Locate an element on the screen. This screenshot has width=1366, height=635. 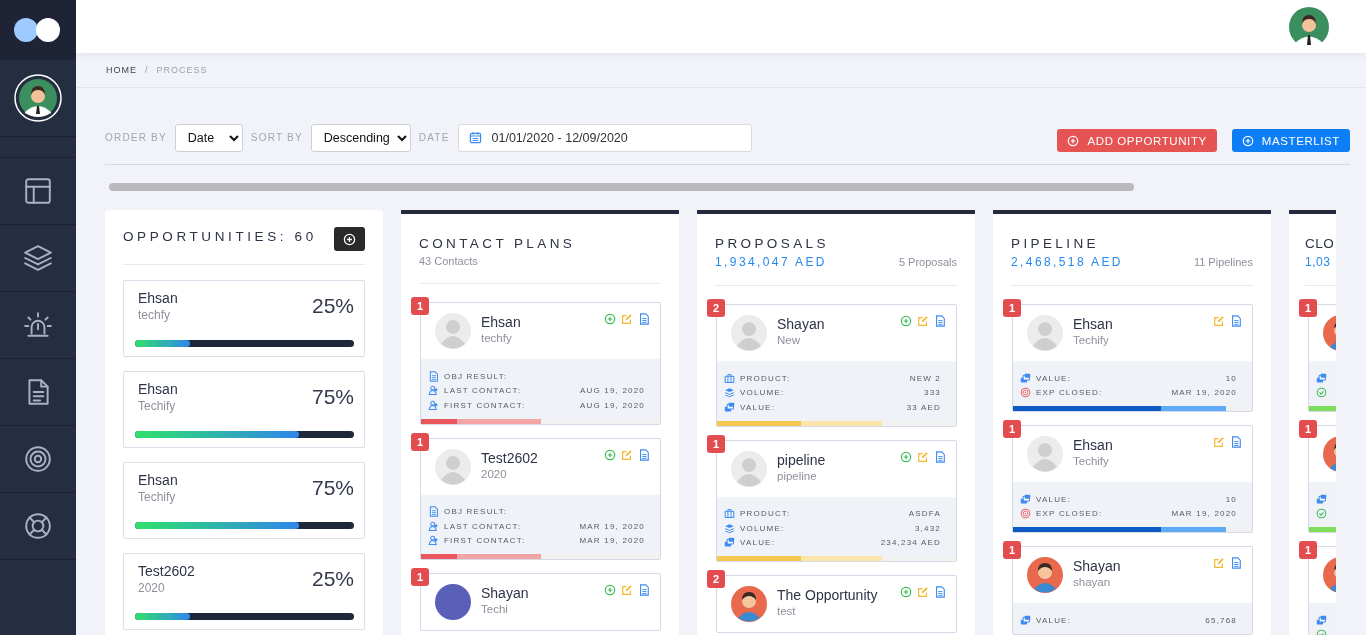
date-range-field: 01/01/2020 - 12/09/2020 is located at coordinates (604, 137).